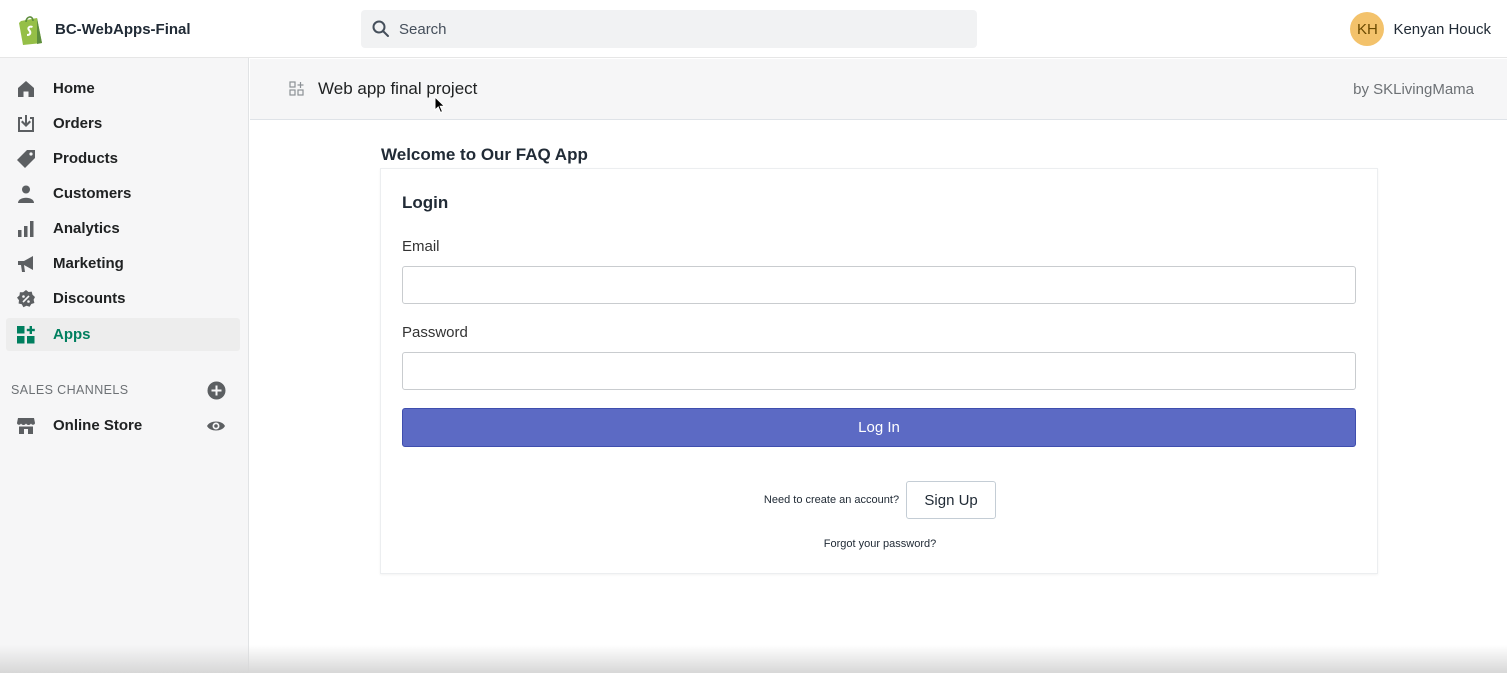  I want to click on sidebar-item-discounts: Discounts, so click(123, 298).